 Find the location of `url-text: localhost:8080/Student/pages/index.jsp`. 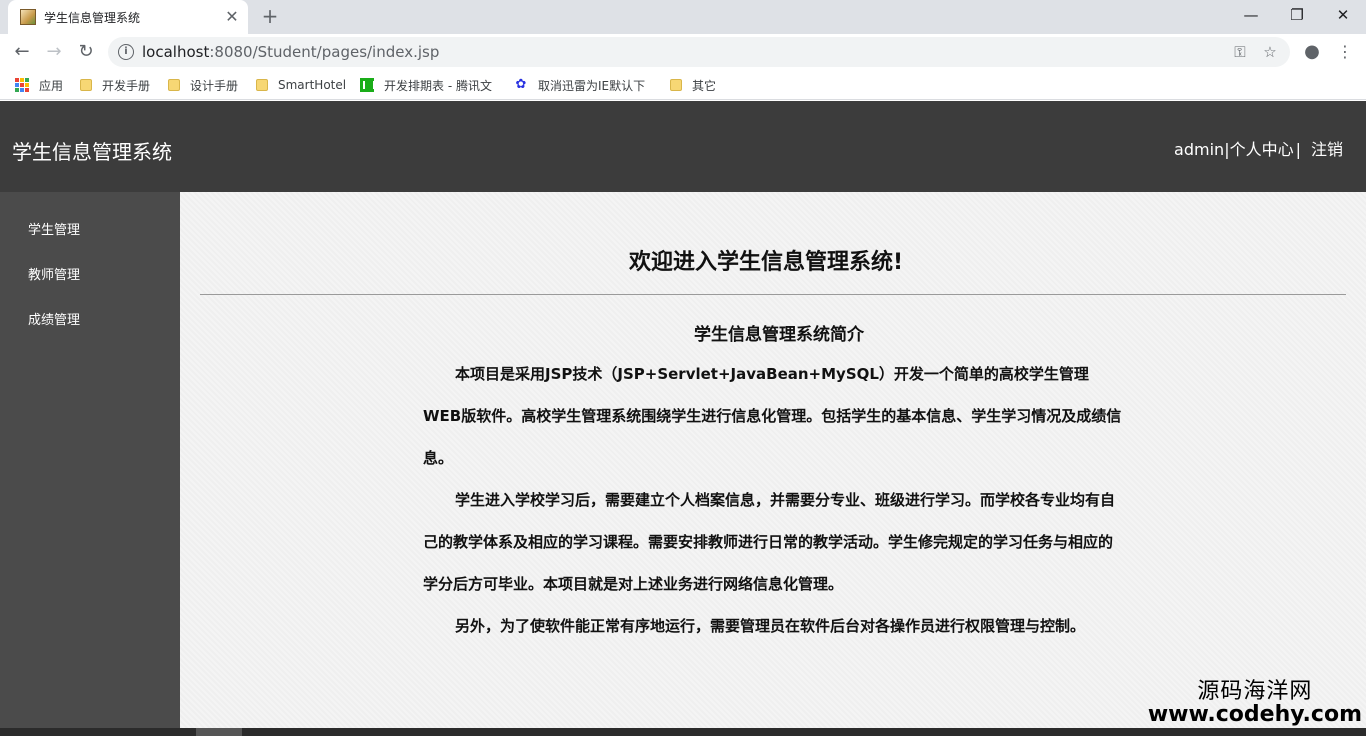

url-text: localhost:8080/Student/pages/index.jsp is located at coordinates (290, 52).